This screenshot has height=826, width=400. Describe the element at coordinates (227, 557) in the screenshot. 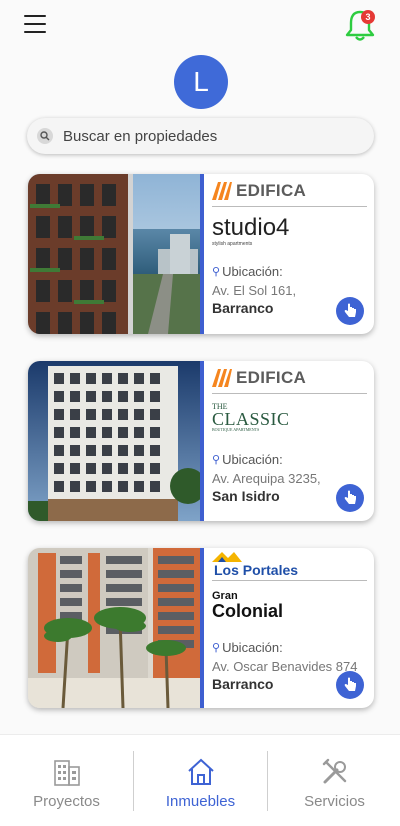

I see `los-portales-logo-icon` at that location.